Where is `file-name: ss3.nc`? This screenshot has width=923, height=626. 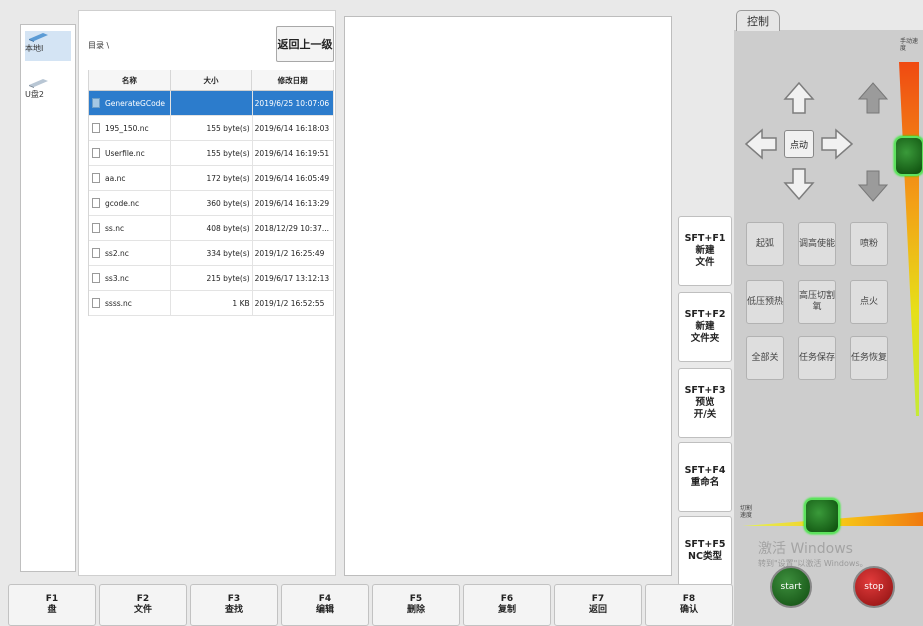
file-name: ss3.nc is located at coordinates (117, 278).